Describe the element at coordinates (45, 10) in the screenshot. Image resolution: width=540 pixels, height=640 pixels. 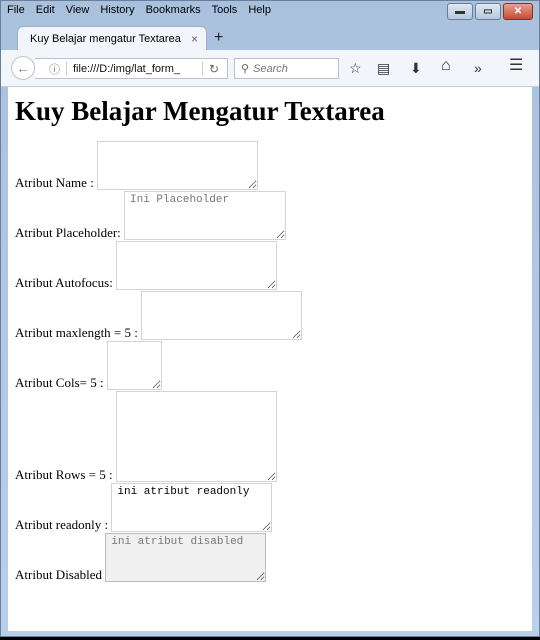
I see `menu-edit: Edit` at that location.